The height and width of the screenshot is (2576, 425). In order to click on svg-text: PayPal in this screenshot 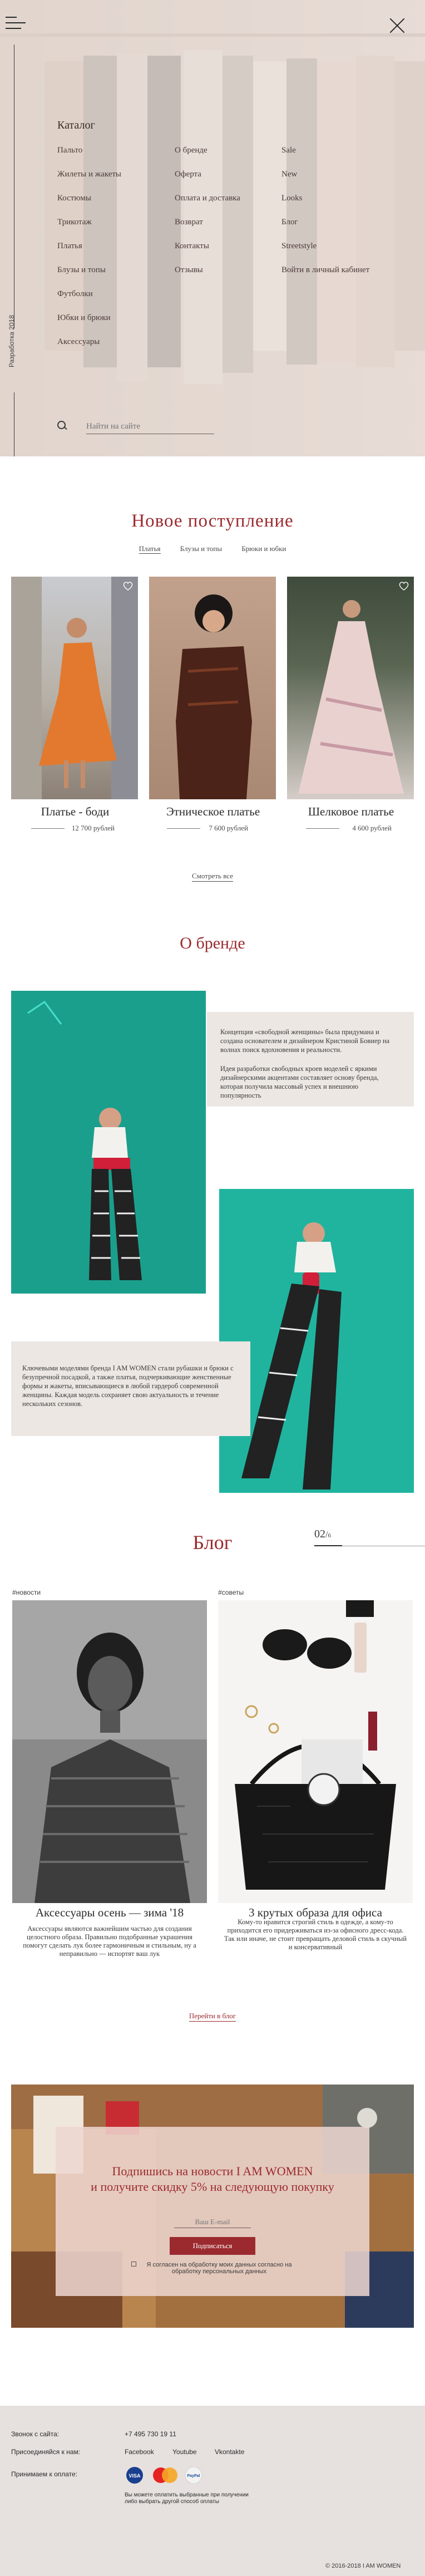, I will do `click(193, 2476)`.